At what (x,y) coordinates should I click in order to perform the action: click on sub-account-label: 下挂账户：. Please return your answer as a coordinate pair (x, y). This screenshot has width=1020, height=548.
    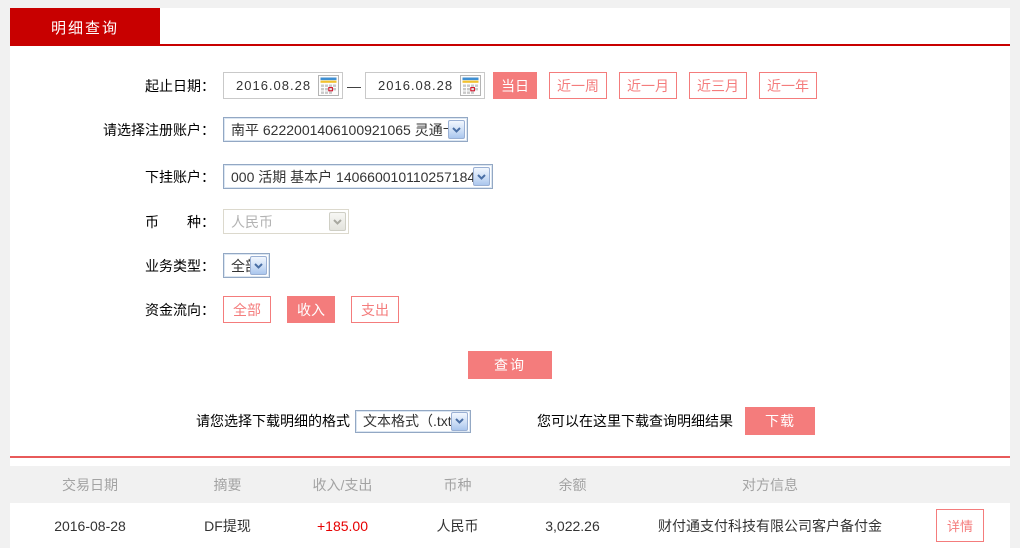
    Looking at the image, I should click on (180, 176).